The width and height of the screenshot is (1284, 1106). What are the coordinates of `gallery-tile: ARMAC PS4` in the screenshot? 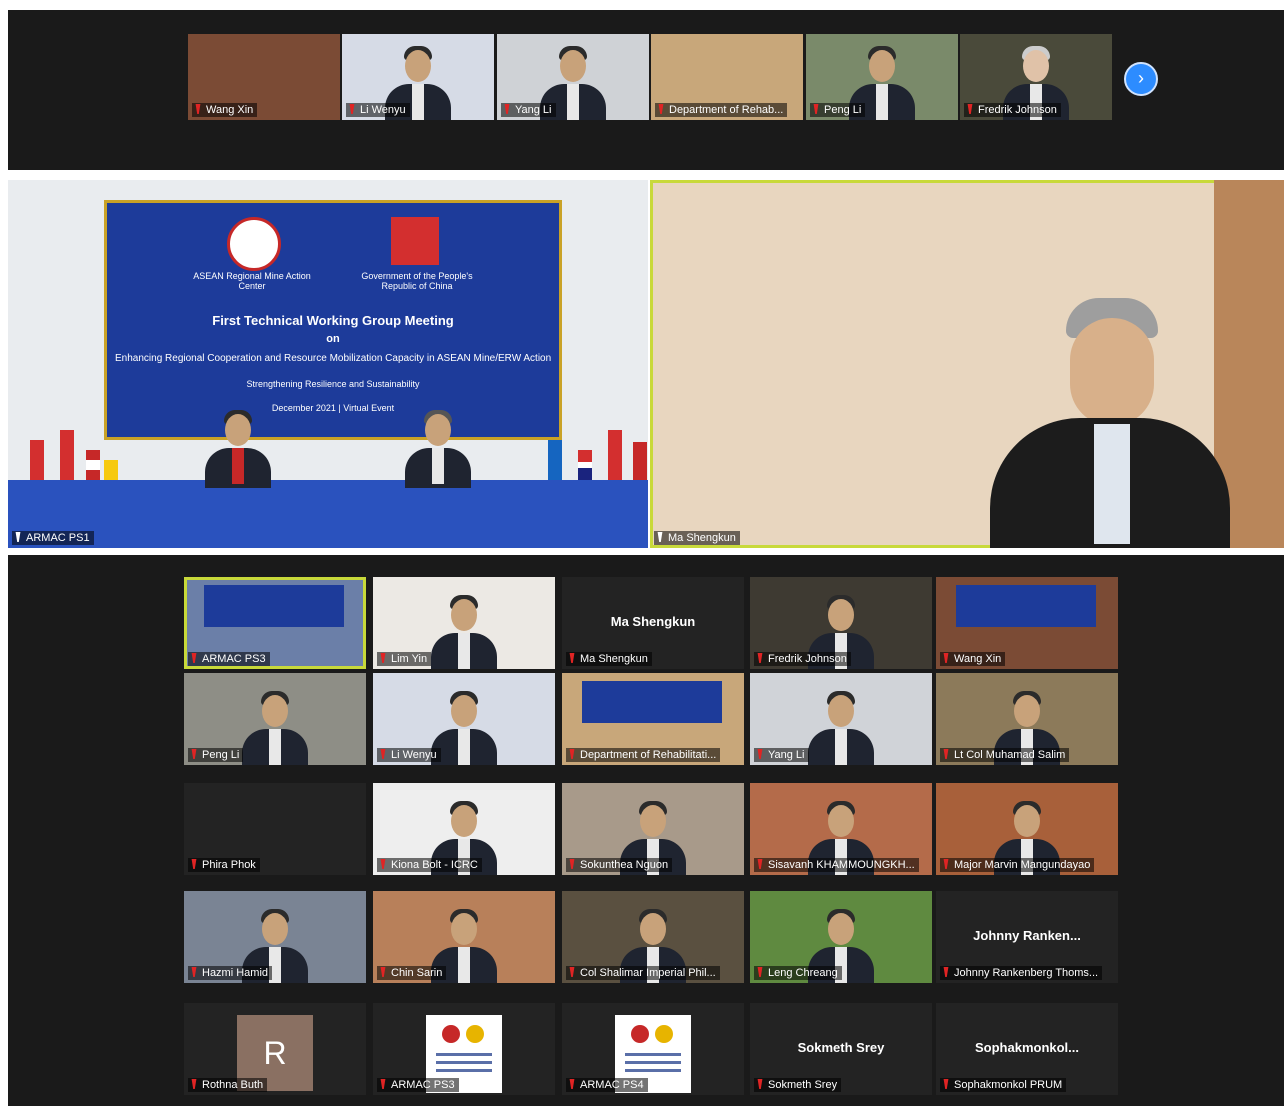 It's located at (653, 1049).